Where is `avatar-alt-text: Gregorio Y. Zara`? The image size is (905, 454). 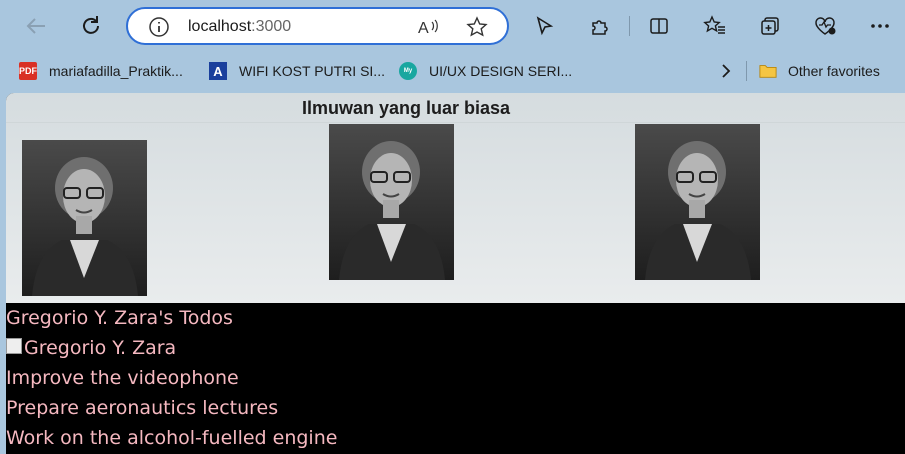 avatar-alt-text: Gregorio Y. Zara is located at coordinates (100, 348).